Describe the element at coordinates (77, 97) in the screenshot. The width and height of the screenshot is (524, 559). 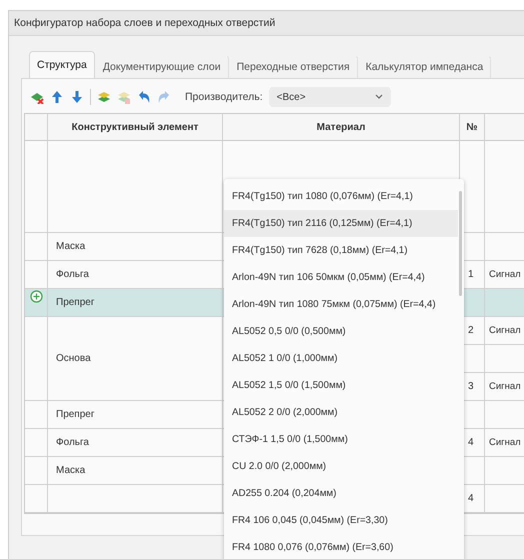
I see `arrow-down-icon` at that location.